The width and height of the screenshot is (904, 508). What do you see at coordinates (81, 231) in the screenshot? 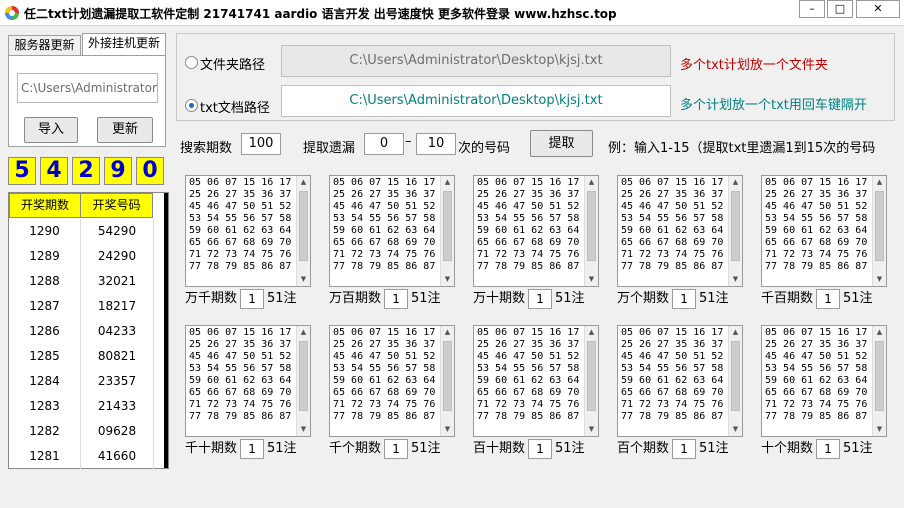
I see `table-row: 1290 54290` at bounding box center [81, 231].